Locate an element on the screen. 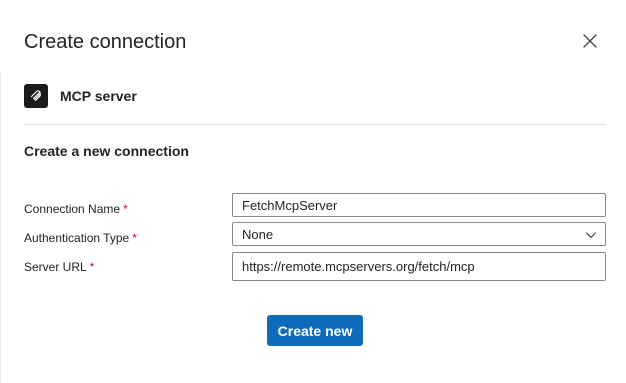 The height and width of the screenshot is (383, 626). authentication-type-value: None is located at coordinates (258, 234).